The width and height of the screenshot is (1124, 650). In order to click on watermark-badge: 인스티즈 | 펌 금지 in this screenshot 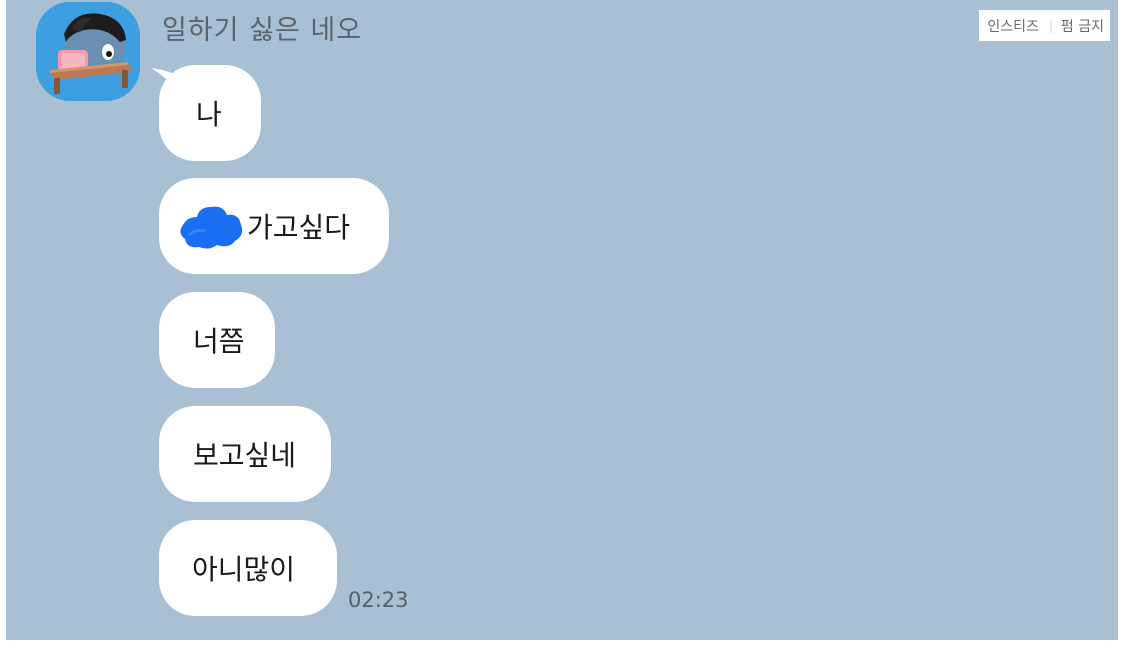, I will do `click(1044, 25)`.